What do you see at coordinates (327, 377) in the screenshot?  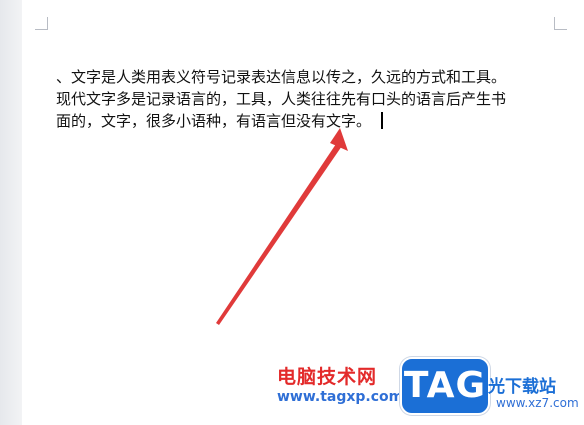 I see `watermark-brand-cn: 电脑技术网` at bounding box center [327, 377].